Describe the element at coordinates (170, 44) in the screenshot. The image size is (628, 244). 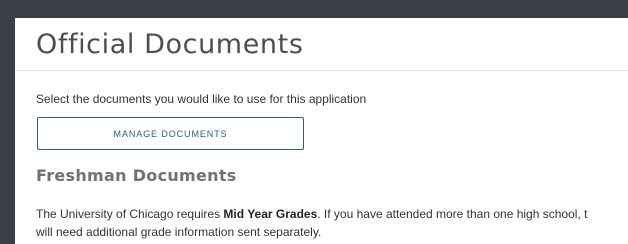
I see `page-title: Official Documents` at that location.